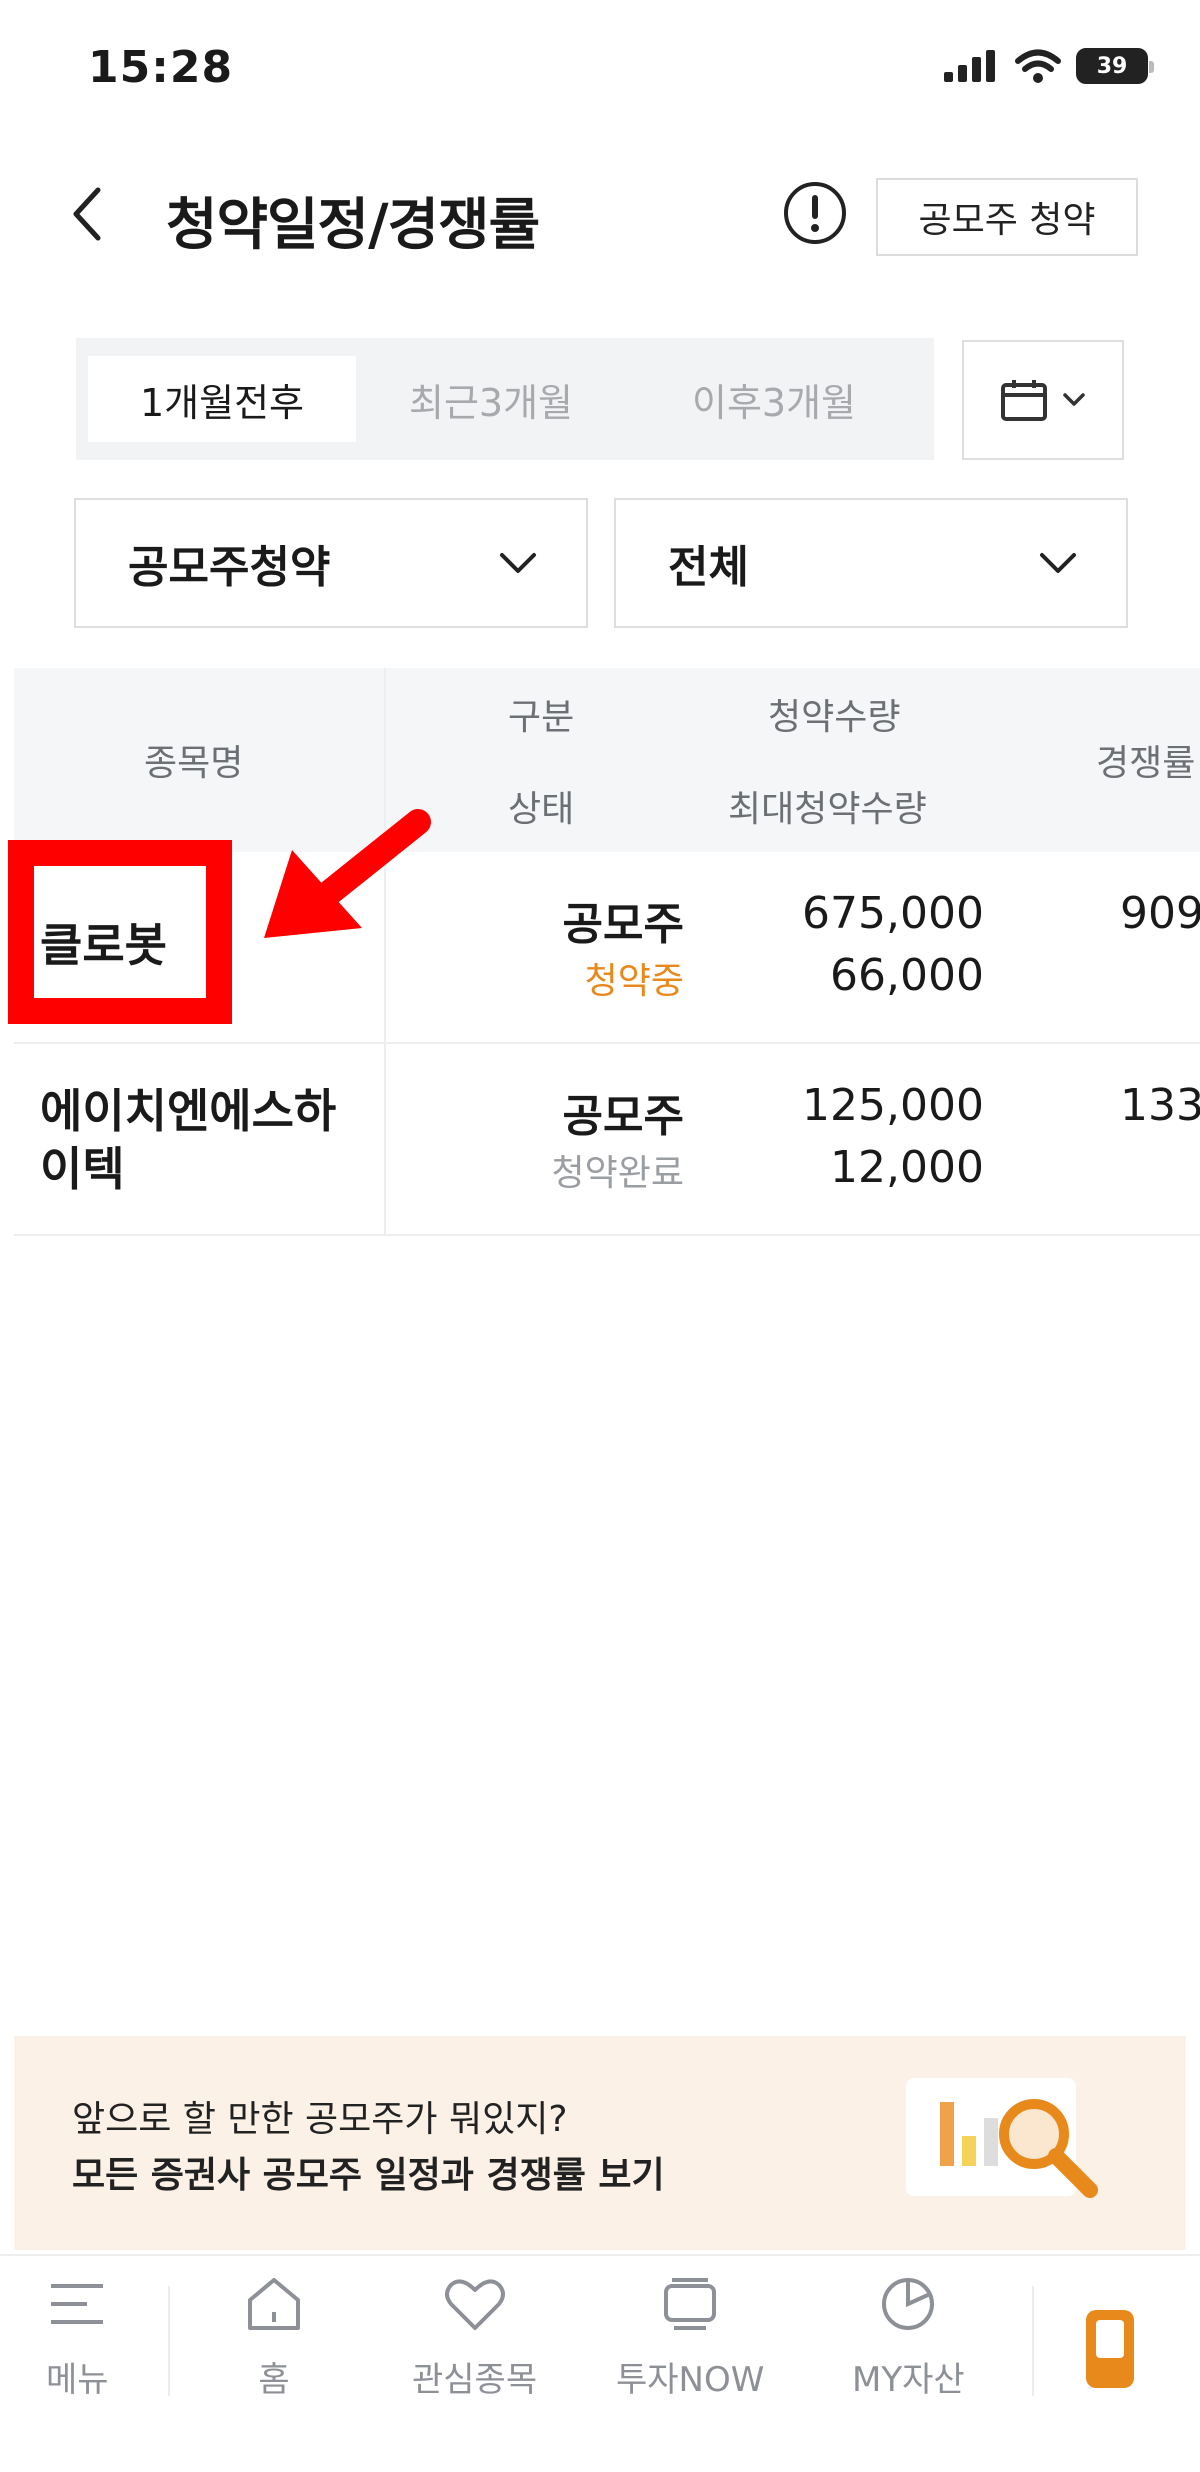  I want to click on stock-name-line1: 에이치엔에스하, so click(188, 1111).